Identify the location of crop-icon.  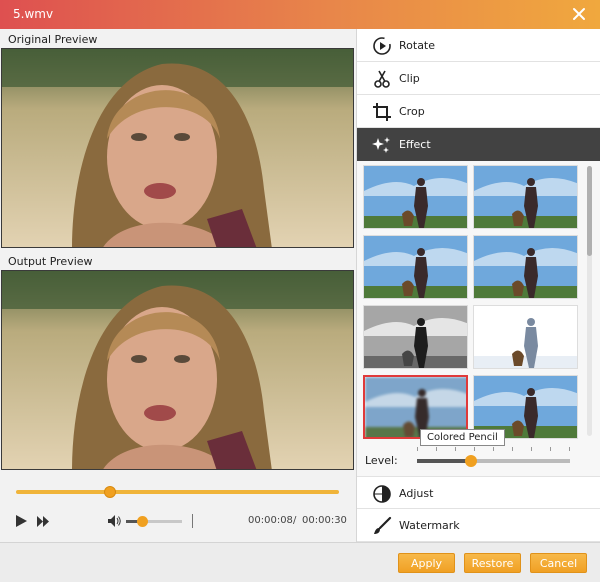
(382, 112).